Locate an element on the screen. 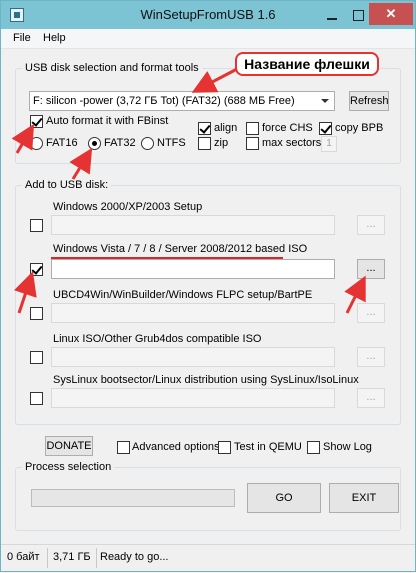 This screenshot has height=573, width=416. fat16-label: FAT16 is located at coordinates (62, 143).